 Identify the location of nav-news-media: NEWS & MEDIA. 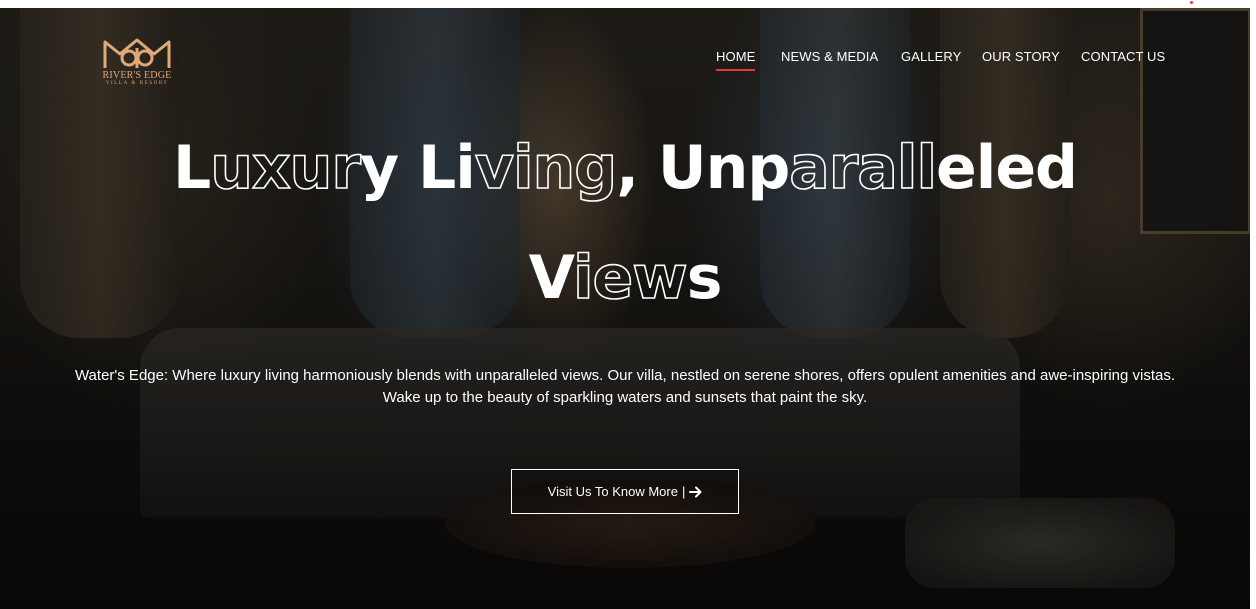
(829, 56).